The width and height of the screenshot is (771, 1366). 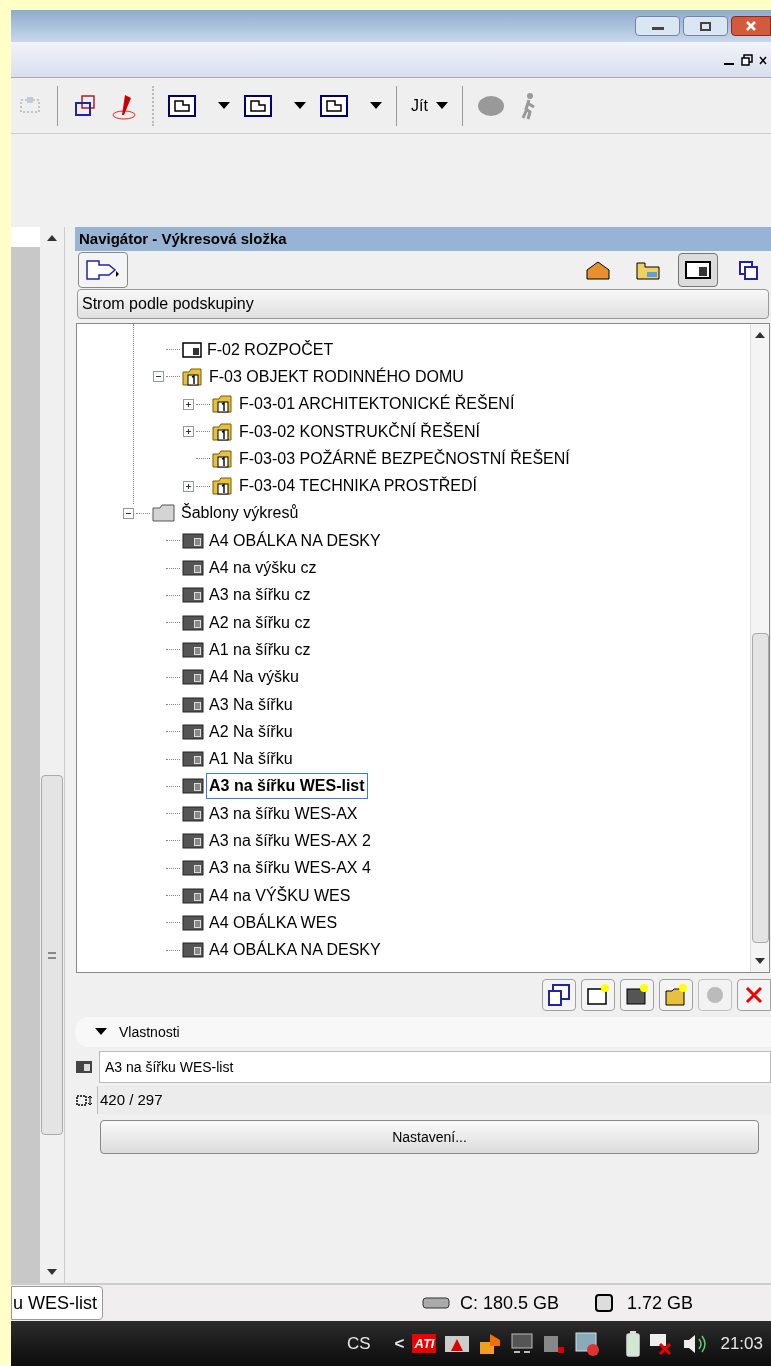 What do you see at coordinates (101, 1032) in the screenshot?
I see `collapse-arrow-icon` at bounding box center [101, 1032].